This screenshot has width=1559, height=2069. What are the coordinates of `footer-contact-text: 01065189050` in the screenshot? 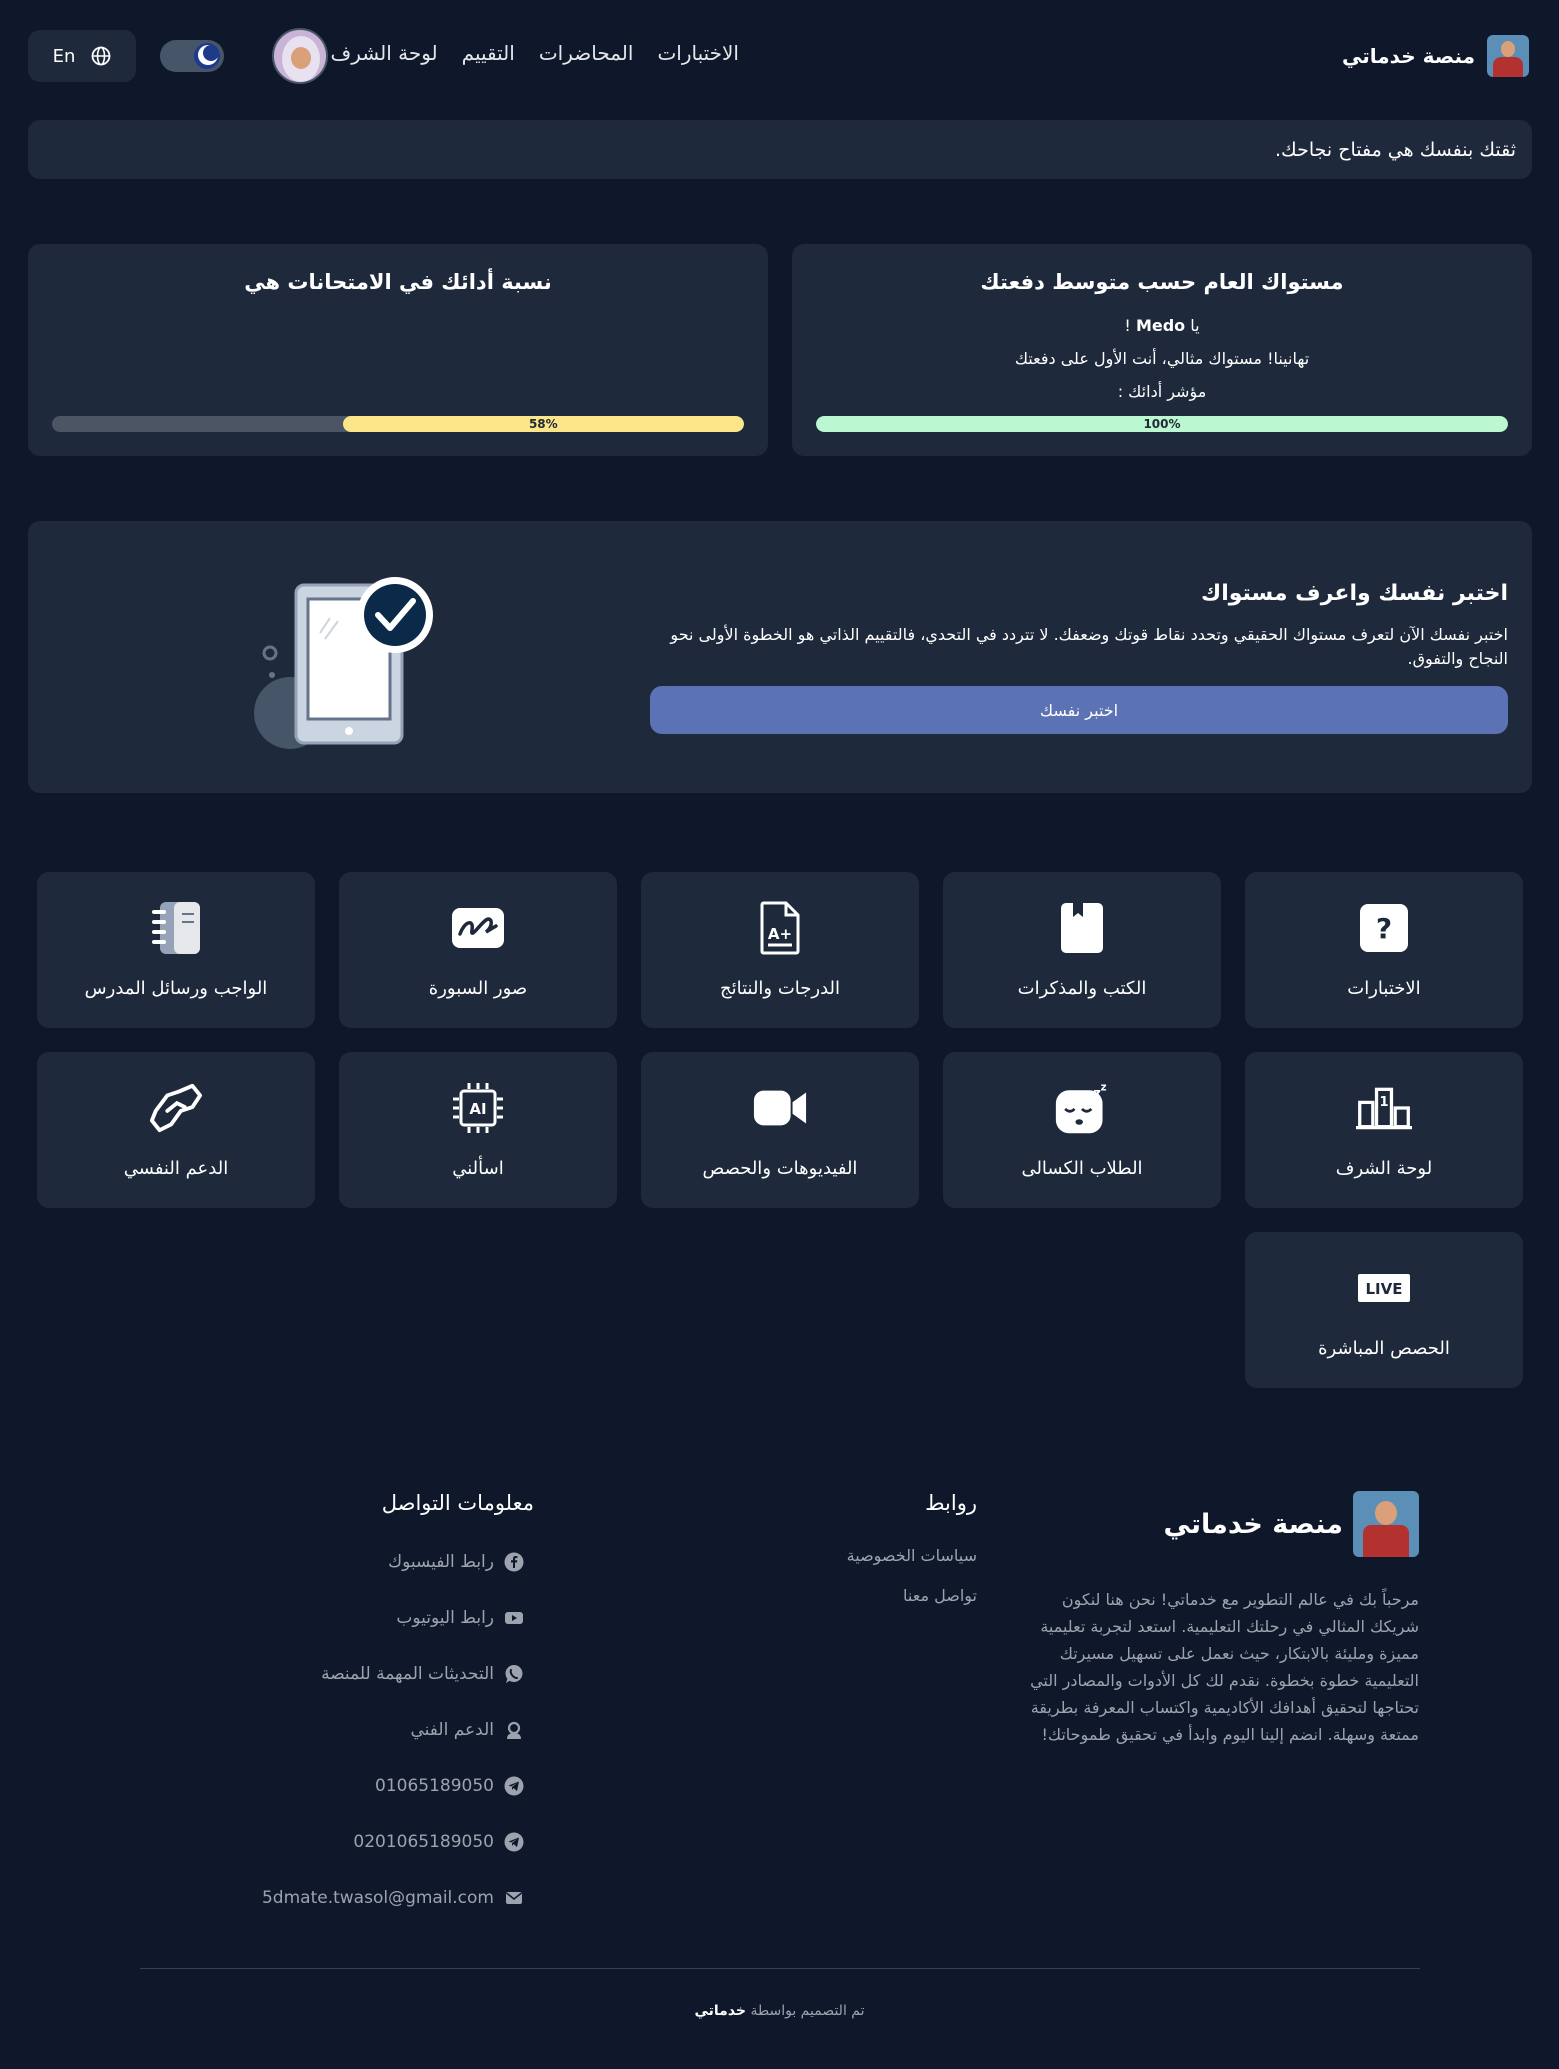 It's located at (434, 1786).